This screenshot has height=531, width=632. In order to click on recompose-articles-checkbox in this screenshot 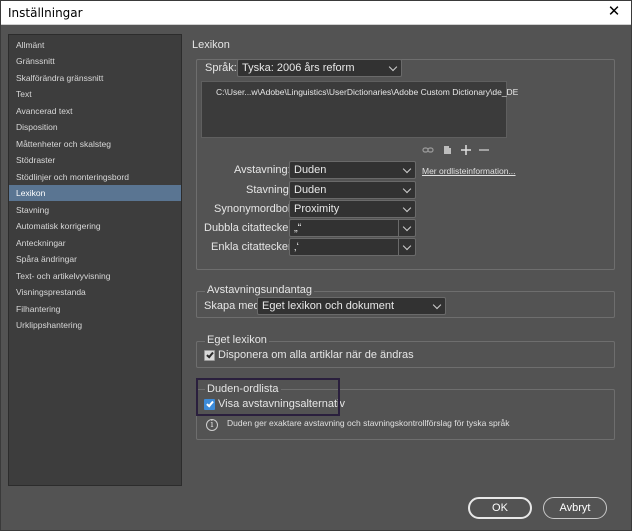, I will do `click(209, 355)`.